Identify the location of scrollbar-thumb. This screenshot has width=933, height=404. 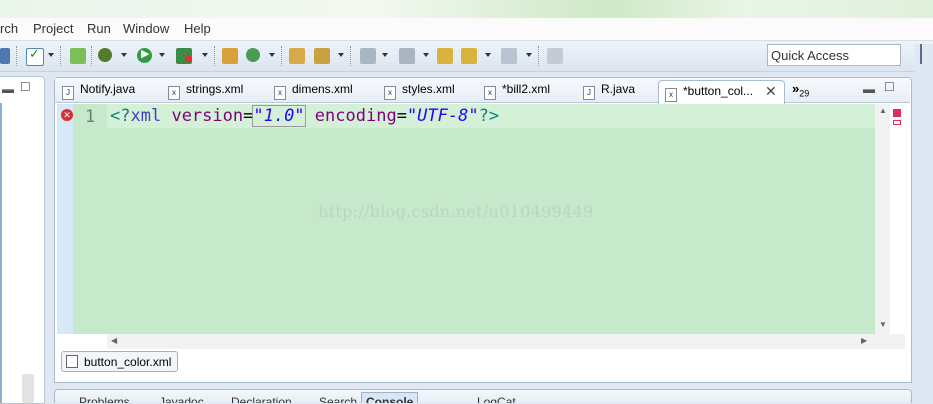
(28, 388).